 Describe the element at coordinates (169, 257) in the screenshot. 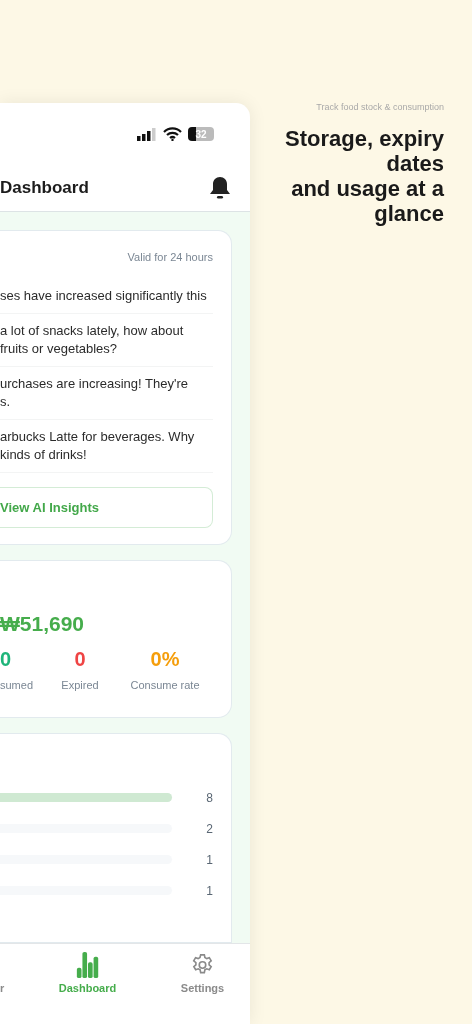

I see `validity-label: Valid for 24 hours` at that location.